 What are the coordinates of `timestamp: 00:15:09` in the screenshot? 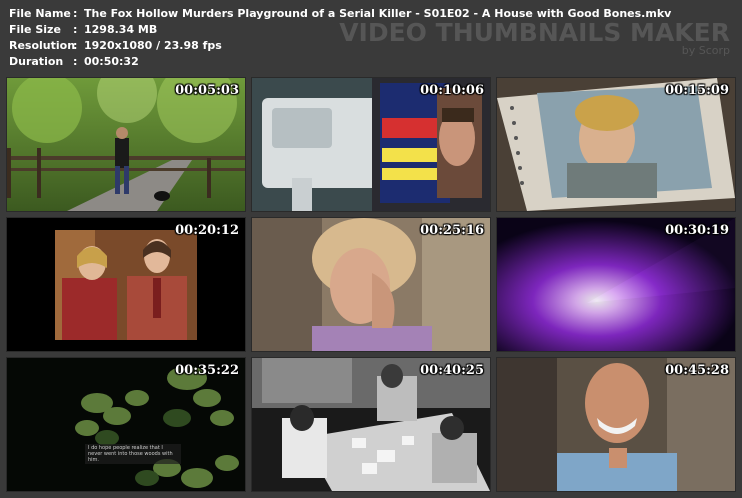 It's located at (697, 90).